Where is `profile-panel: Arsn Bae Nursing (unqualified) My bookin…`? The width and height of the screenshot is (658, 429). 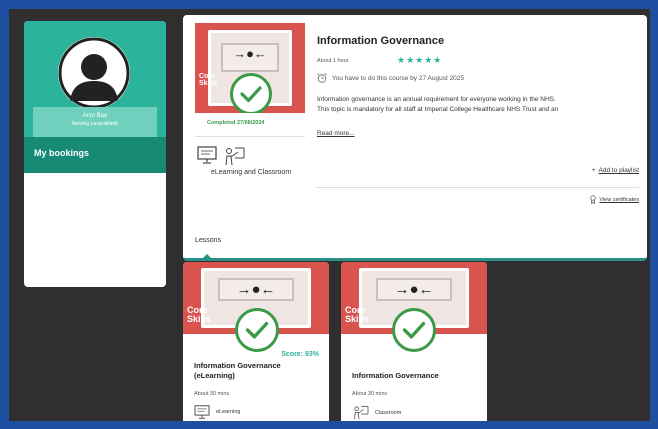 profile-panel: Arsn Bae Nursing (unqualified) My bookin… is located at coordinates (95, 154).